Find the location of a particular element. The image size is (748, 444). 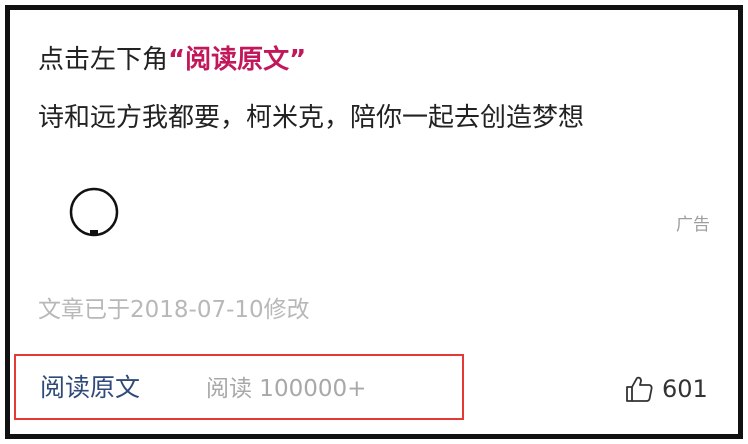

read-original-prompt: 点击左下角“阅读原文” is located at coordinates (172, 60).